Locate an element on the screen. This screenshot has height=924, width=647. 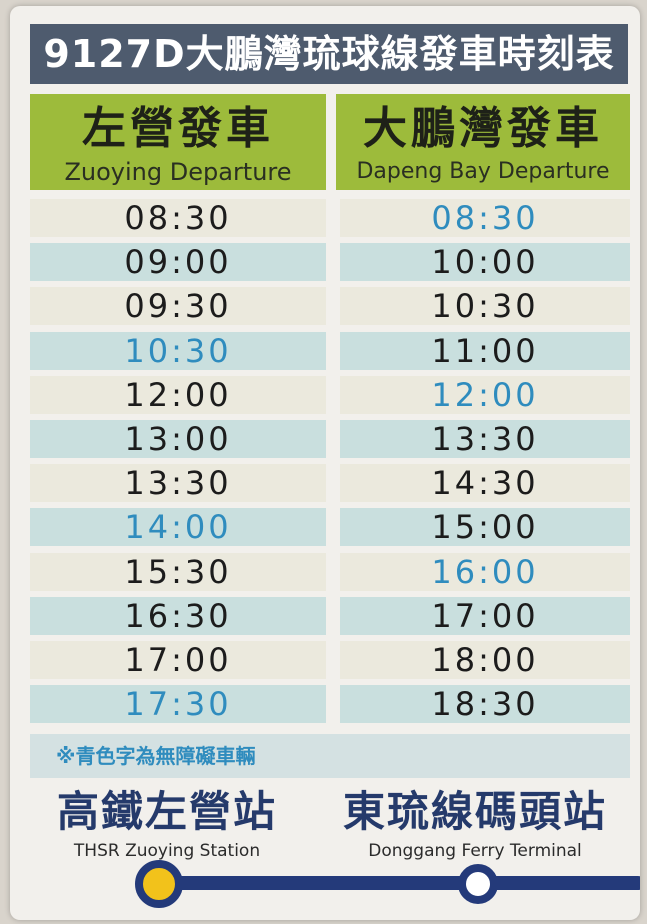
station-start-zh: 高鐵左營站 is located at coordinates (166, 811).